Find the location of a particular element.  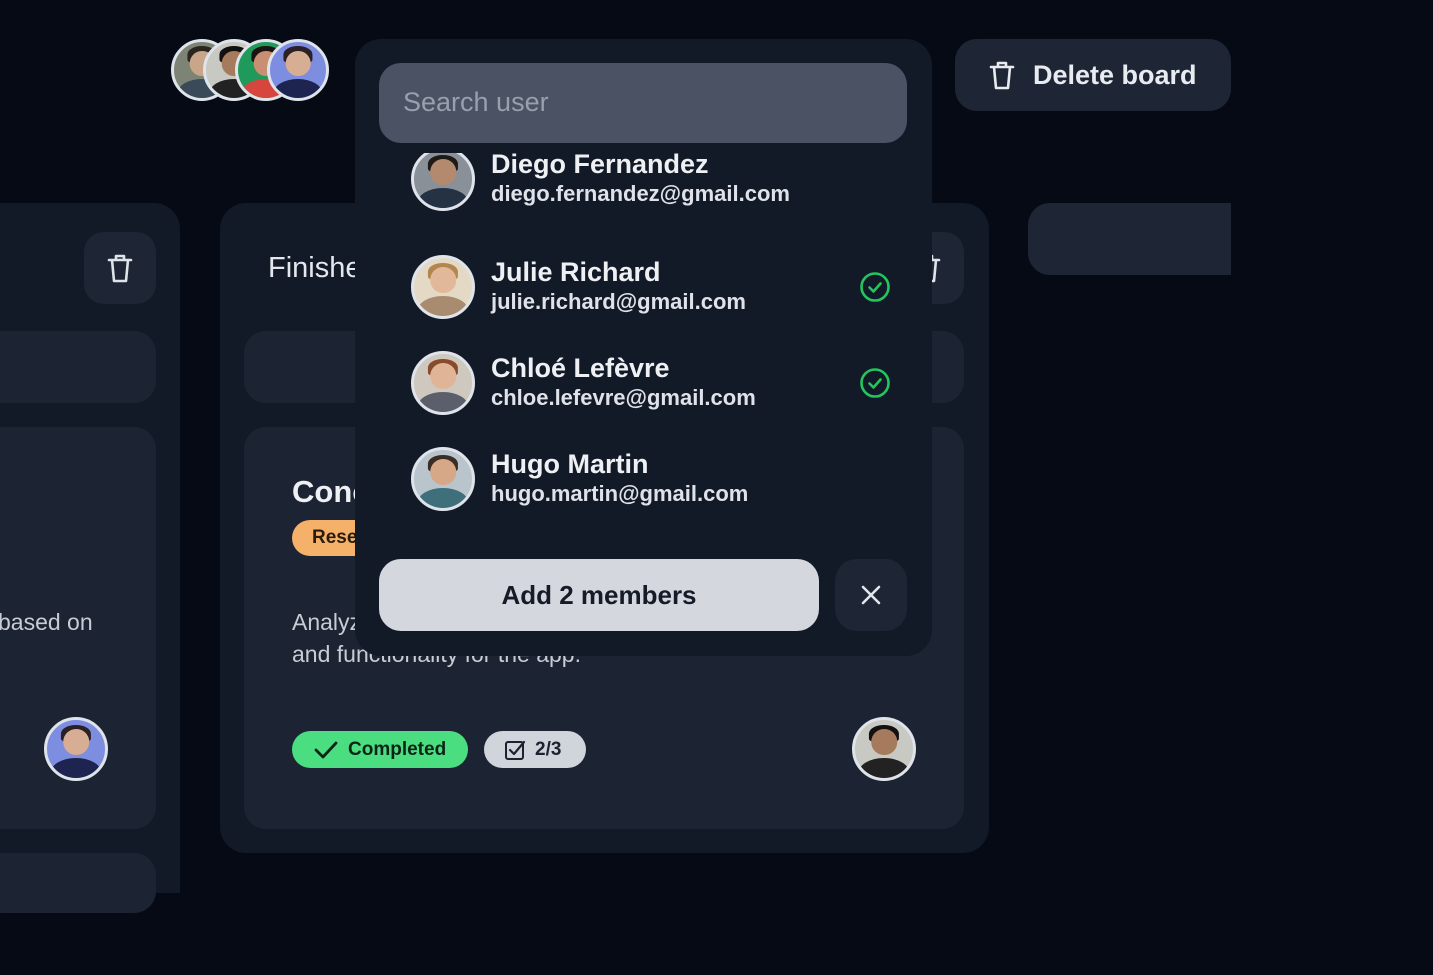

user-name: Julie Richard is located at coordinates (576, 272).